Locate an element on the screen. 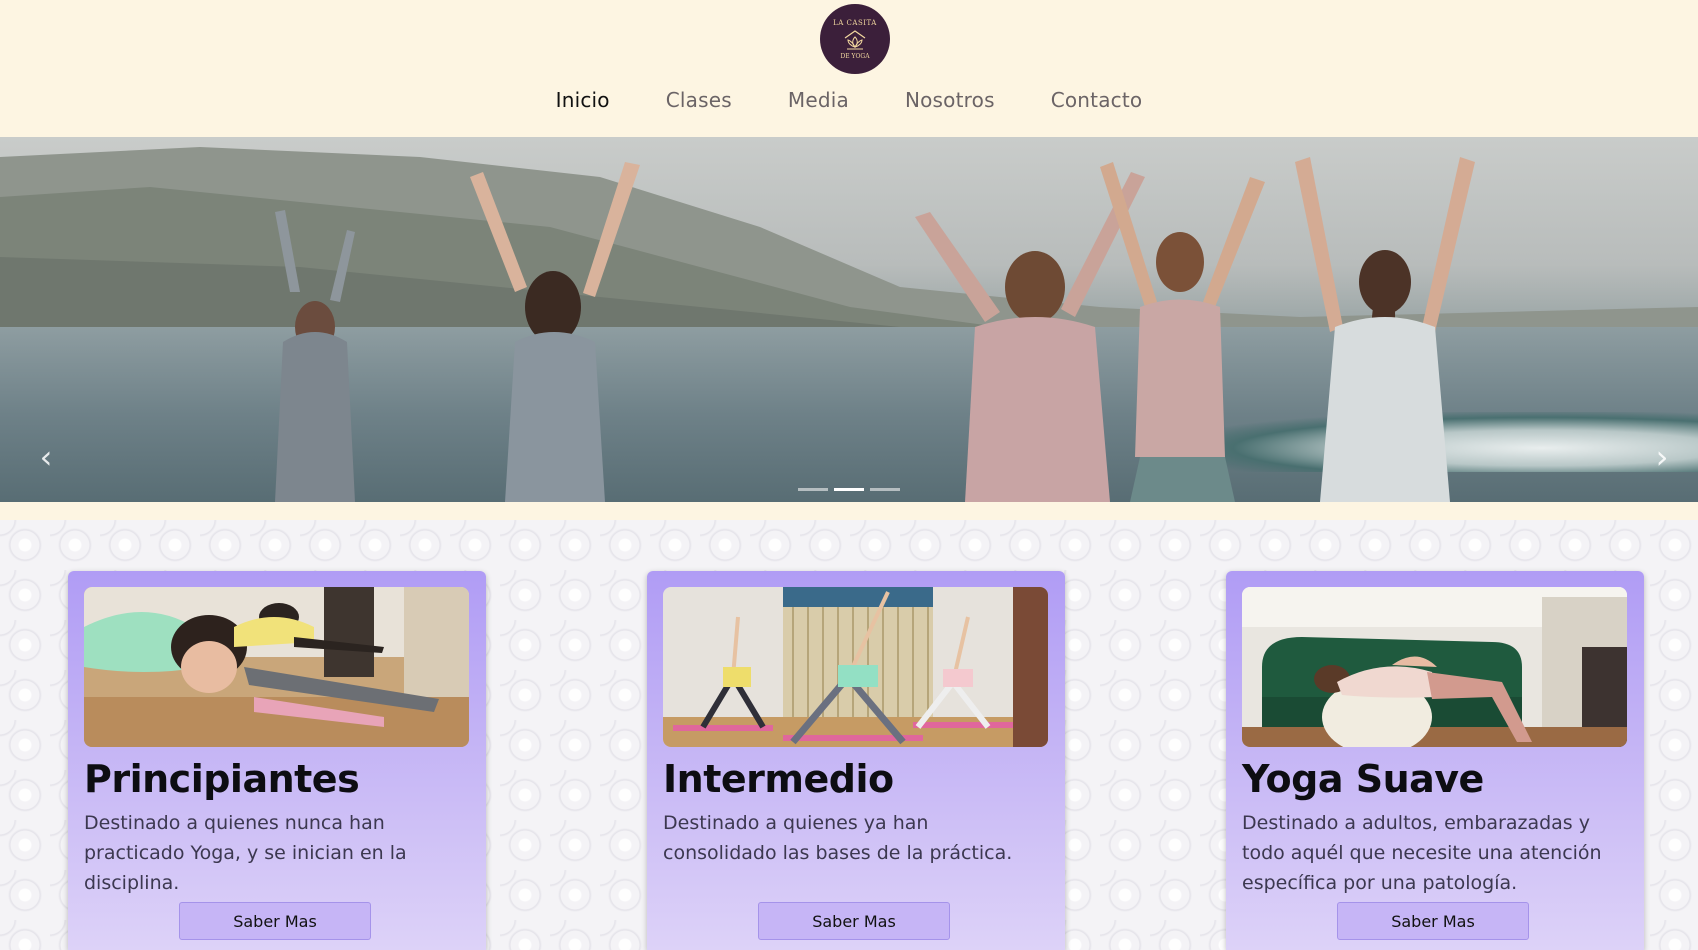  carousel-indicator-active is located at coordinates (849, 489).